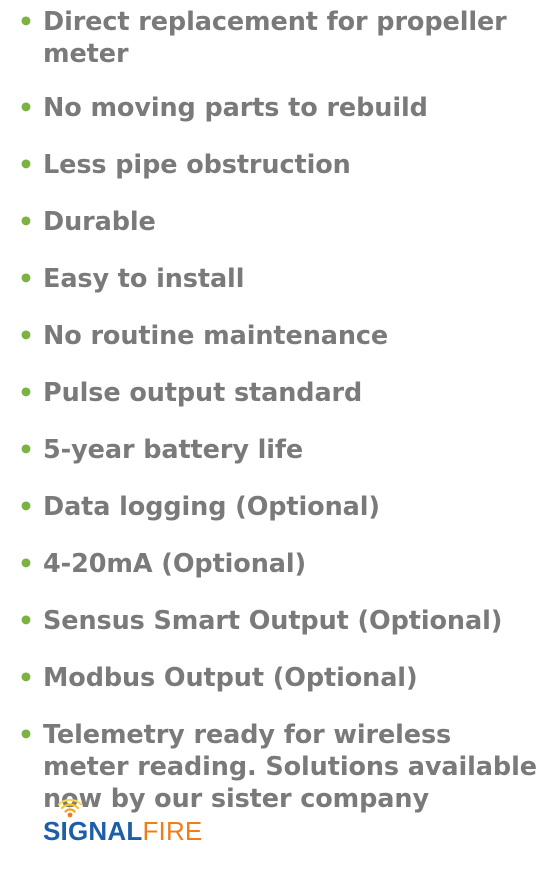 Image resolution: width=548 pixels, height=870 pixels. I want to click on feature-text: Sensus Smart Output (Optional), so click(273, 621).